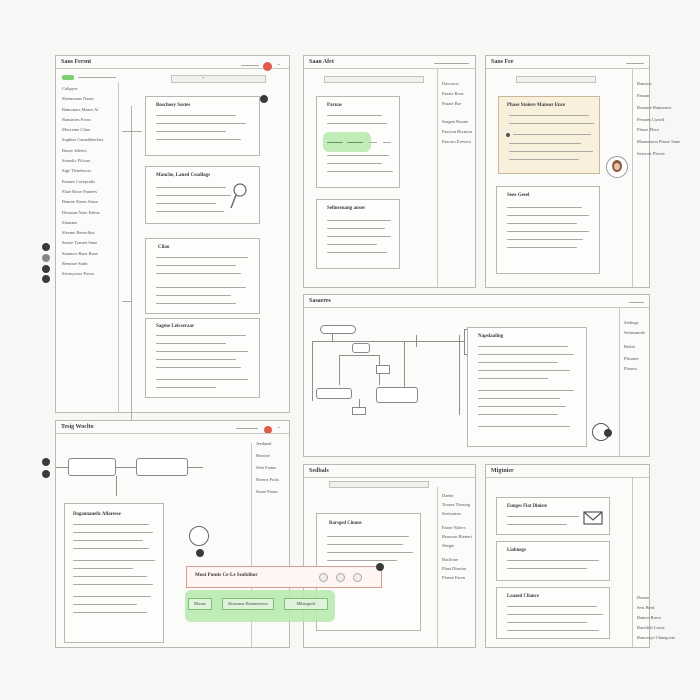  What do you see at coordinates (548, 230) in the screenshot?
I see `card-seee-gesel: Seee Gesel` at bounding box center [548, 230].